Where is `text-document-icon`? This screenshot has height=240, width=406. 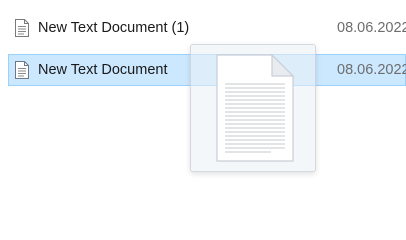
text-document-icon is located at coordinates (255, 108).